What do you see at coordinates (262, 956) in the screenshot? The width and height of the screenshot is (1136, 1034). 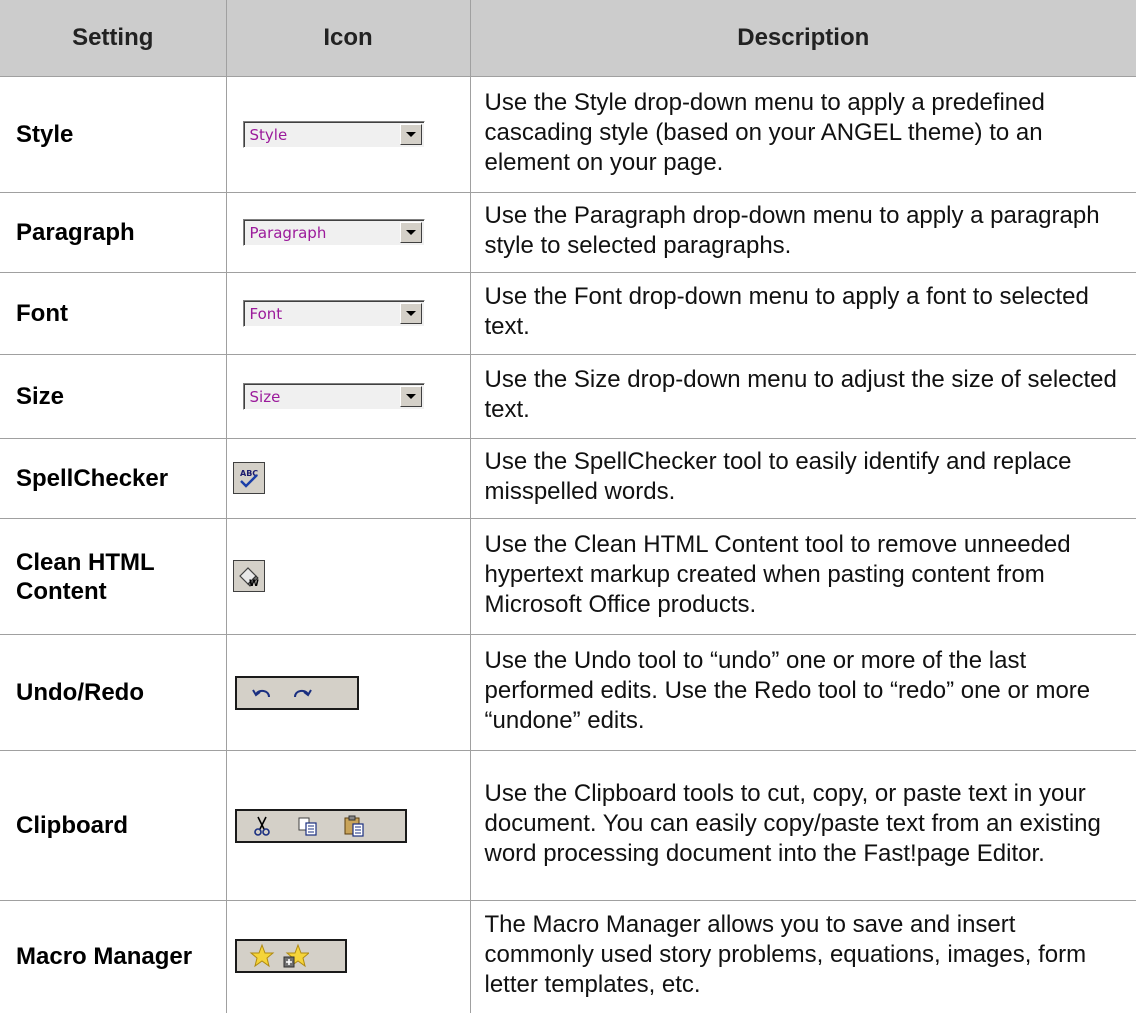 I see `star-icon` at bounding box center [262, 956].